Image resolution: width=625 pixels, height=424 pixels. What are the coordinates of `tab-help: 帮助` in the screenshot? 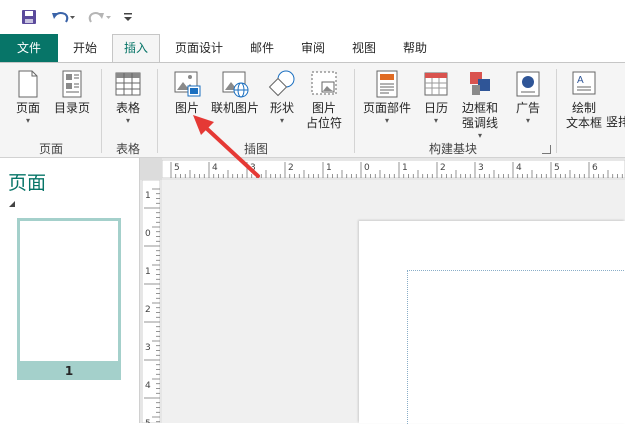 It's located at (415, 48).